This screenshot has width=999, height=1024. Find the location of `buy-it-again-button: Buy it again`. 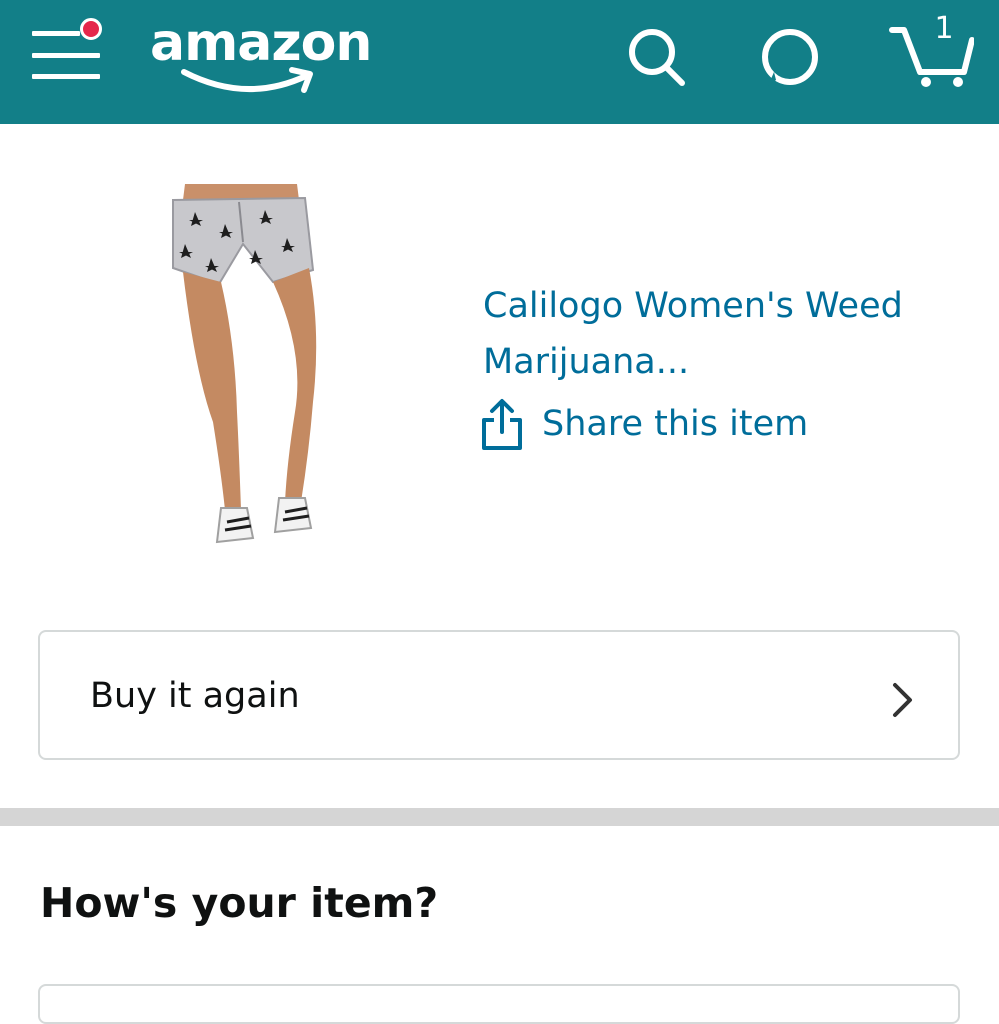

buy-it-again-button: Buy it again is located at coordinates (499, 695).